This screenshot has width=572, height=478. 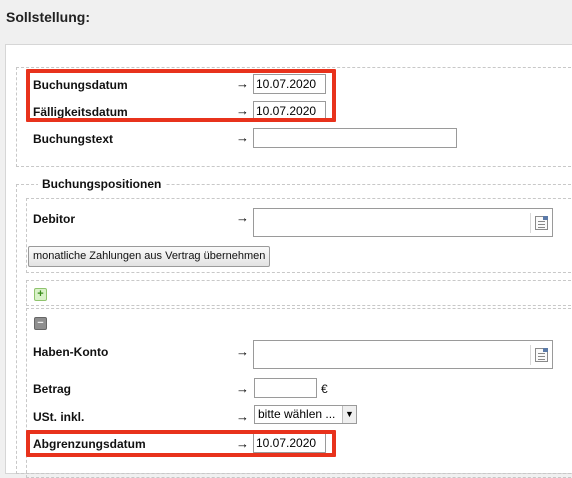 What do you see at coordinates (181, 95) in the screenshot?
I see `date-highlight-box` at bounding box center [181, 95].